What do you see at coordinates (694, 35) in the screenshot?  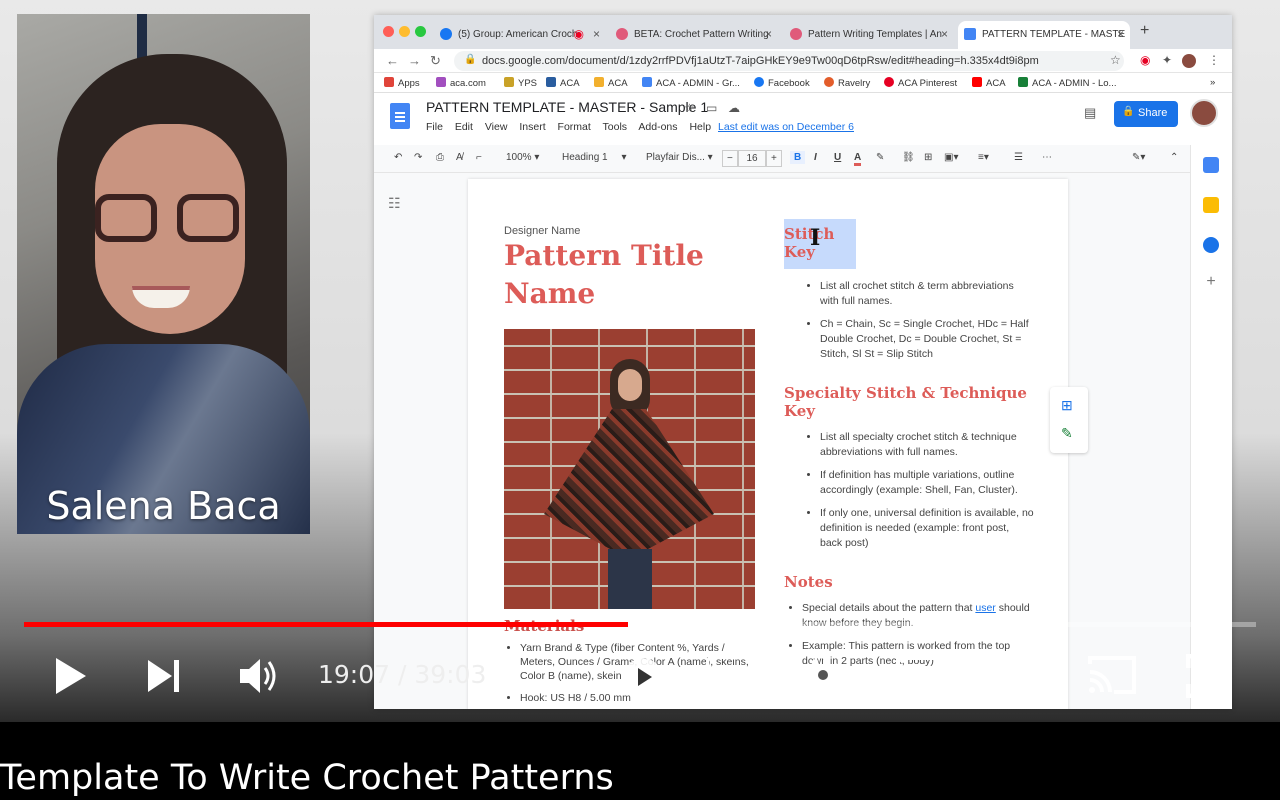 I see `tab-beta-crochet: BETA: Crochet Pattern Writing ×` at bounding box center [694, 35].